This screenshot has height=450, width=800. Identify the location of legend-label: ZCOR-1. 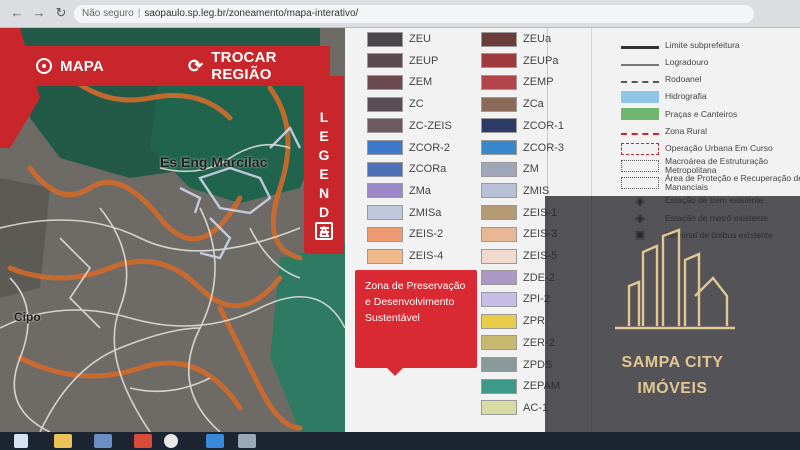
(543, 125).